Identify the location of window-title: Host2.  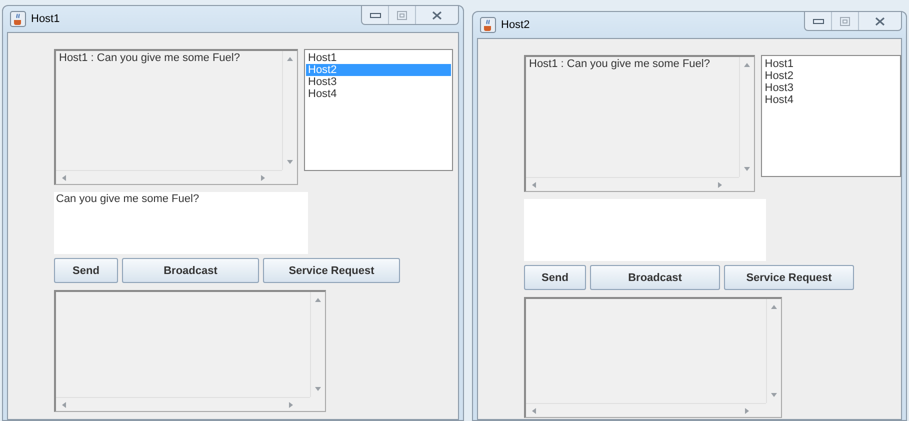
(515, 25).